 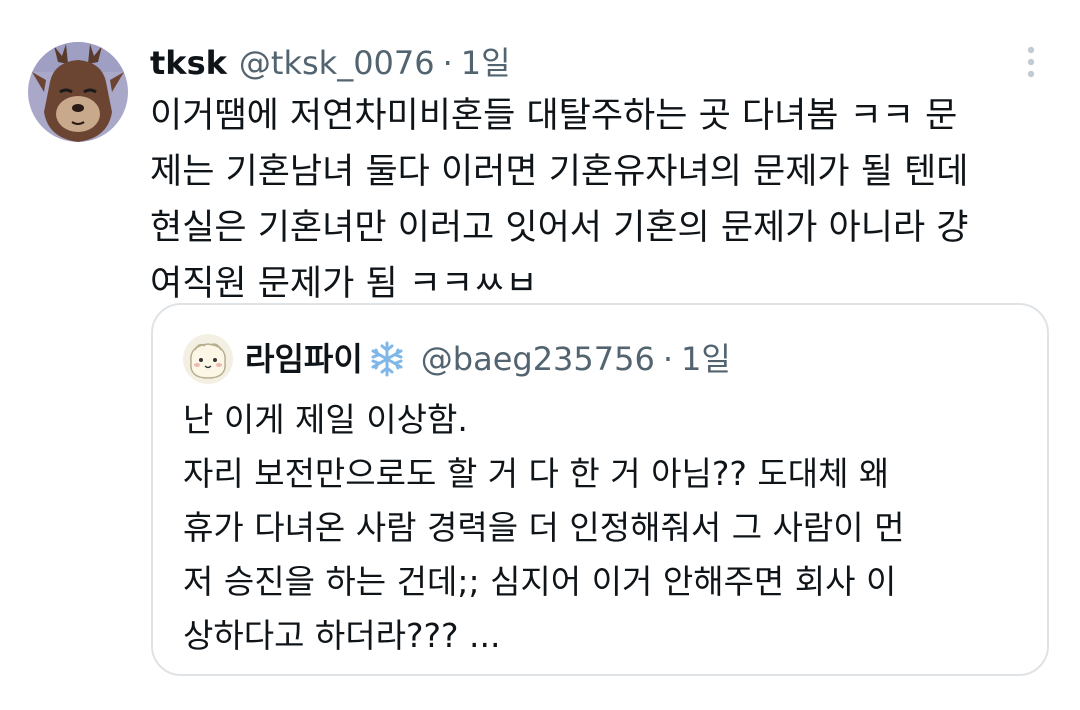 What do you see at coordinates (559, 172) in the screenshot?
I see `tweet-text-line: 제는 기혼남녀 둘다 이러면 기혼유자녀의 문제가 될 텐데` at bounding box center [559, 172].